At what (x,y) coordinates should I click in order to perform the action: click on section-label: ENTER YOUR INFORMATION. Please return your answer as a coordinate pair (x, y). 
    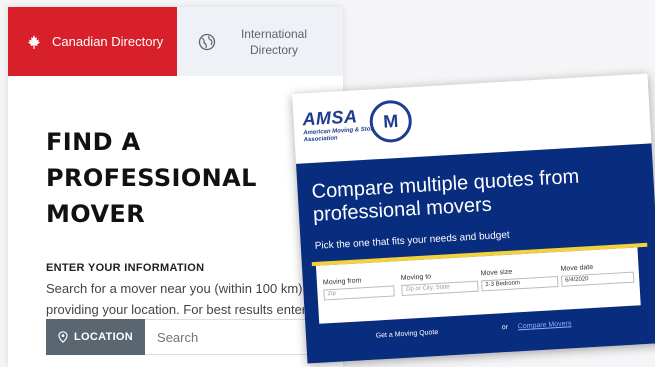
    Looking at the image, I should click on (125, 268).